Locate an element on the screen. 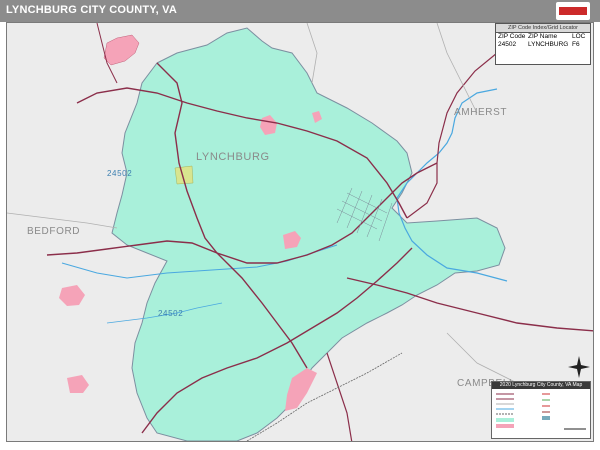 The height and width of the screenshot is (450, 600). label-amherst: AMHERST is located at coordinates (481, 112).